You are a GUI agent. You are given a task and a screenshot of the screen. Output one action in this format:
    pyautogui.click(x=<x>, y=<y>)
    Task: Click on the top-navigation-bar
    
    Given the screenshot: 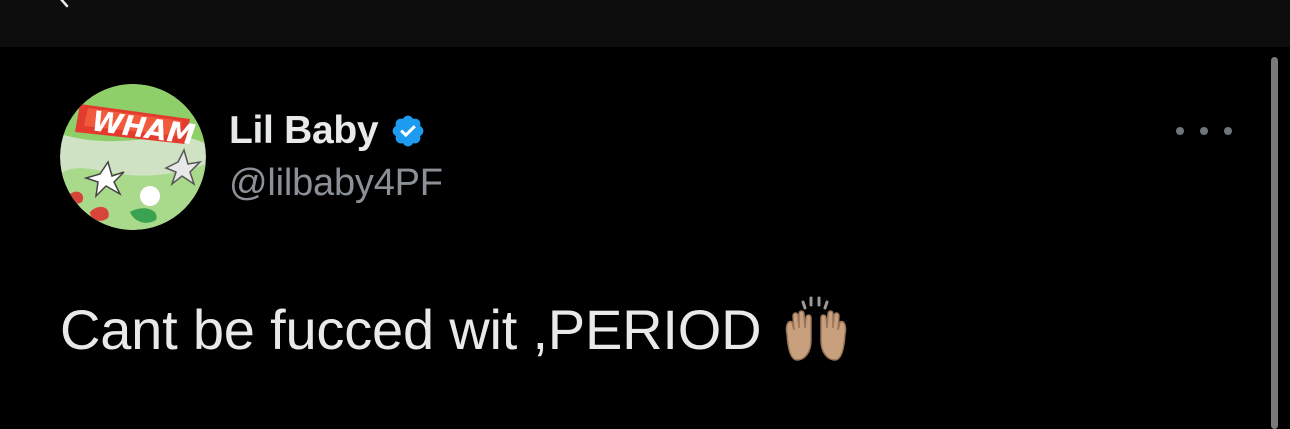 What is the action you would take?
    pyautogui.click(x=645, y=23)
    